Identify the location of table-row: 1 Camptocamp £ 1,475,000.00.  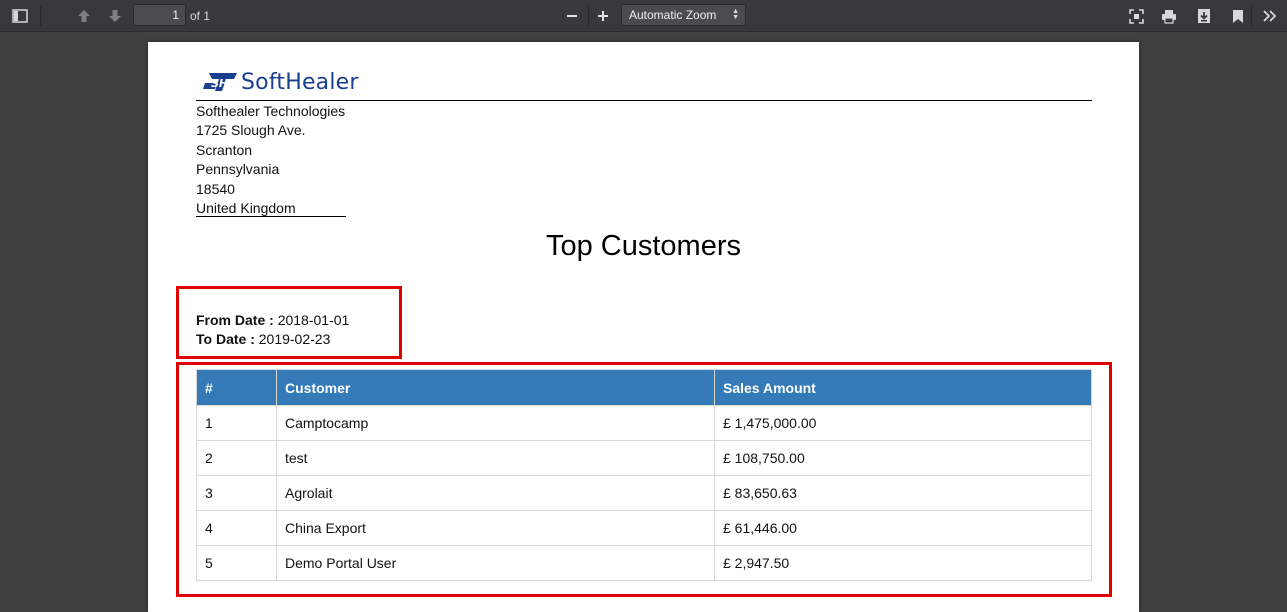
(644, 423).